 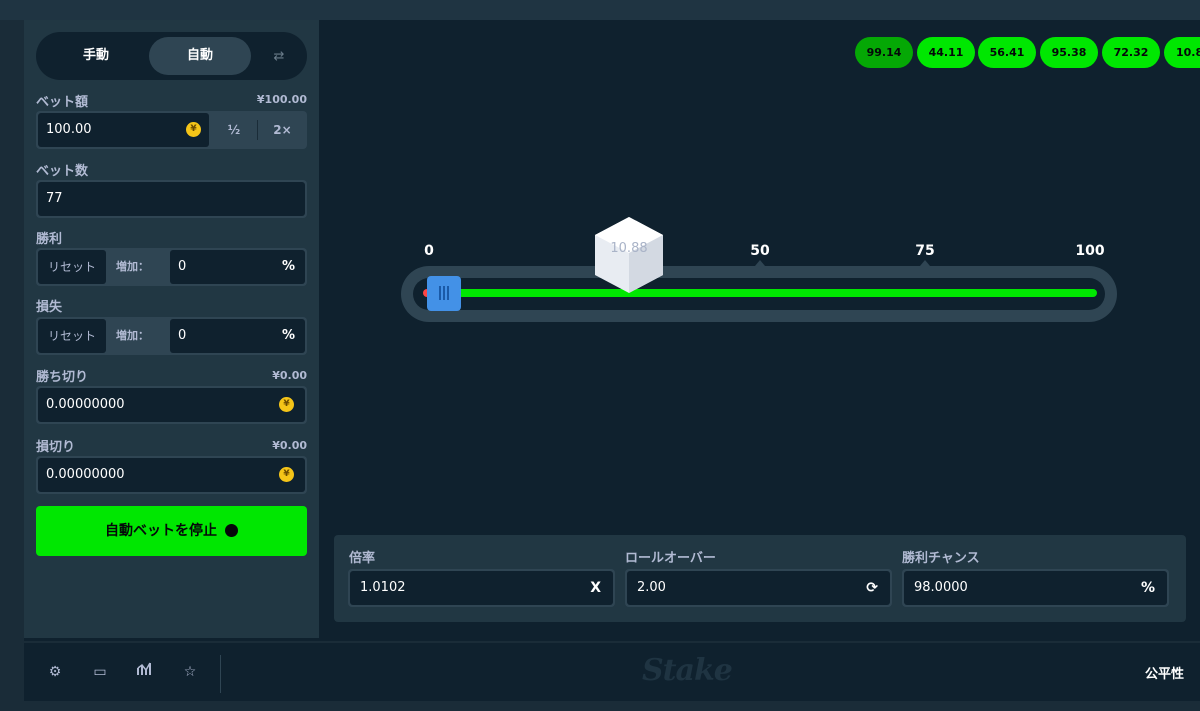 I want to click on tick-label: 50, so click(x=760, y=251).